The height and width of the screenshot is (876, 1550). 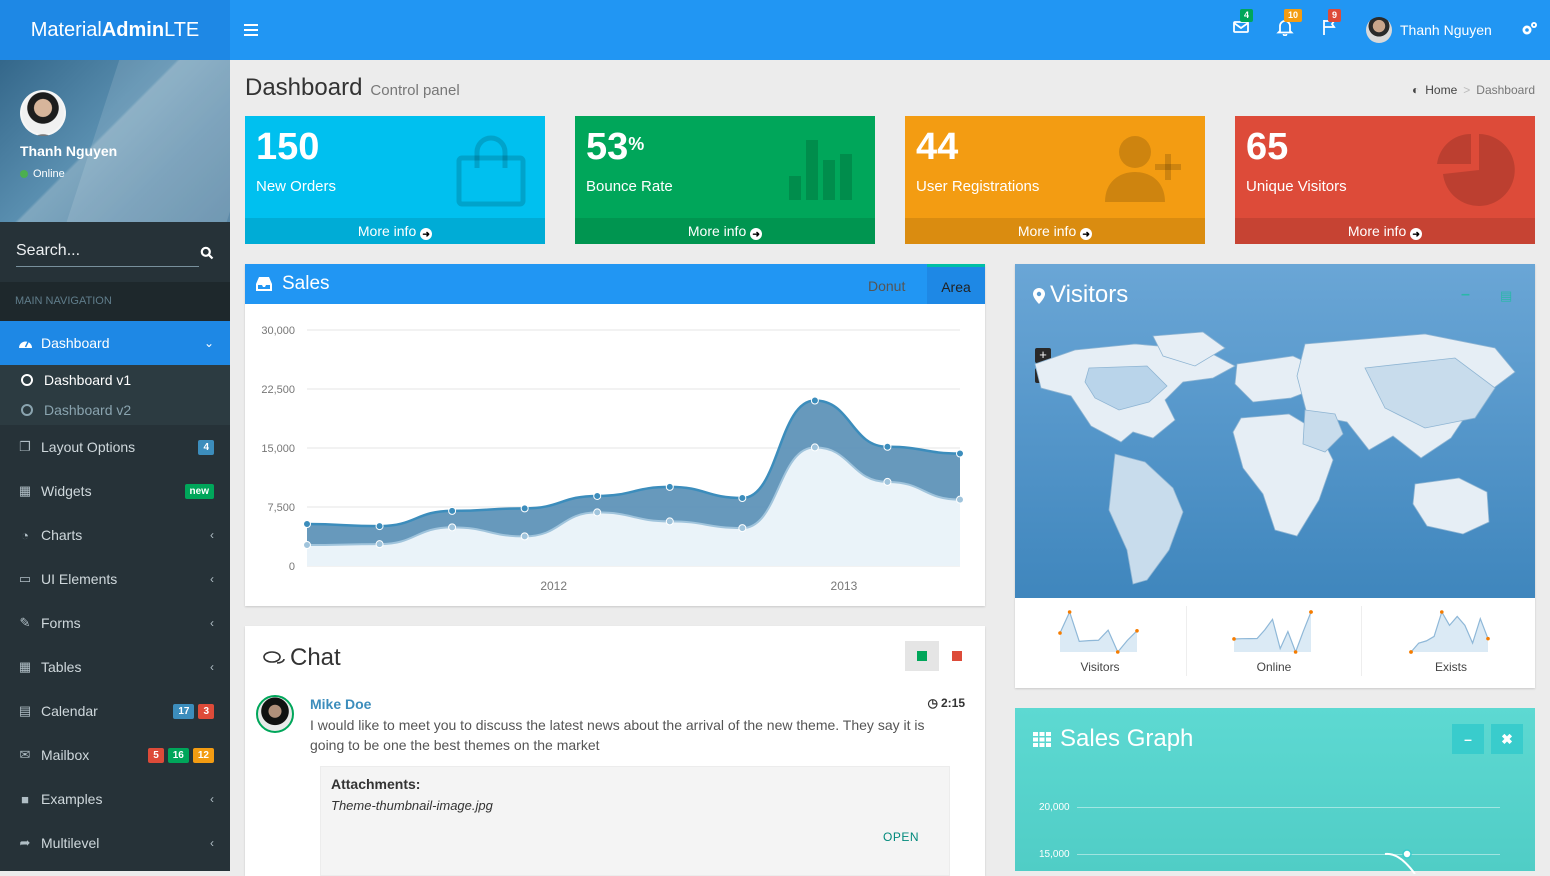 I want to click on stat-box-bounce: 53% Bounce Rate More info ➜, so click(x=725, y=180).